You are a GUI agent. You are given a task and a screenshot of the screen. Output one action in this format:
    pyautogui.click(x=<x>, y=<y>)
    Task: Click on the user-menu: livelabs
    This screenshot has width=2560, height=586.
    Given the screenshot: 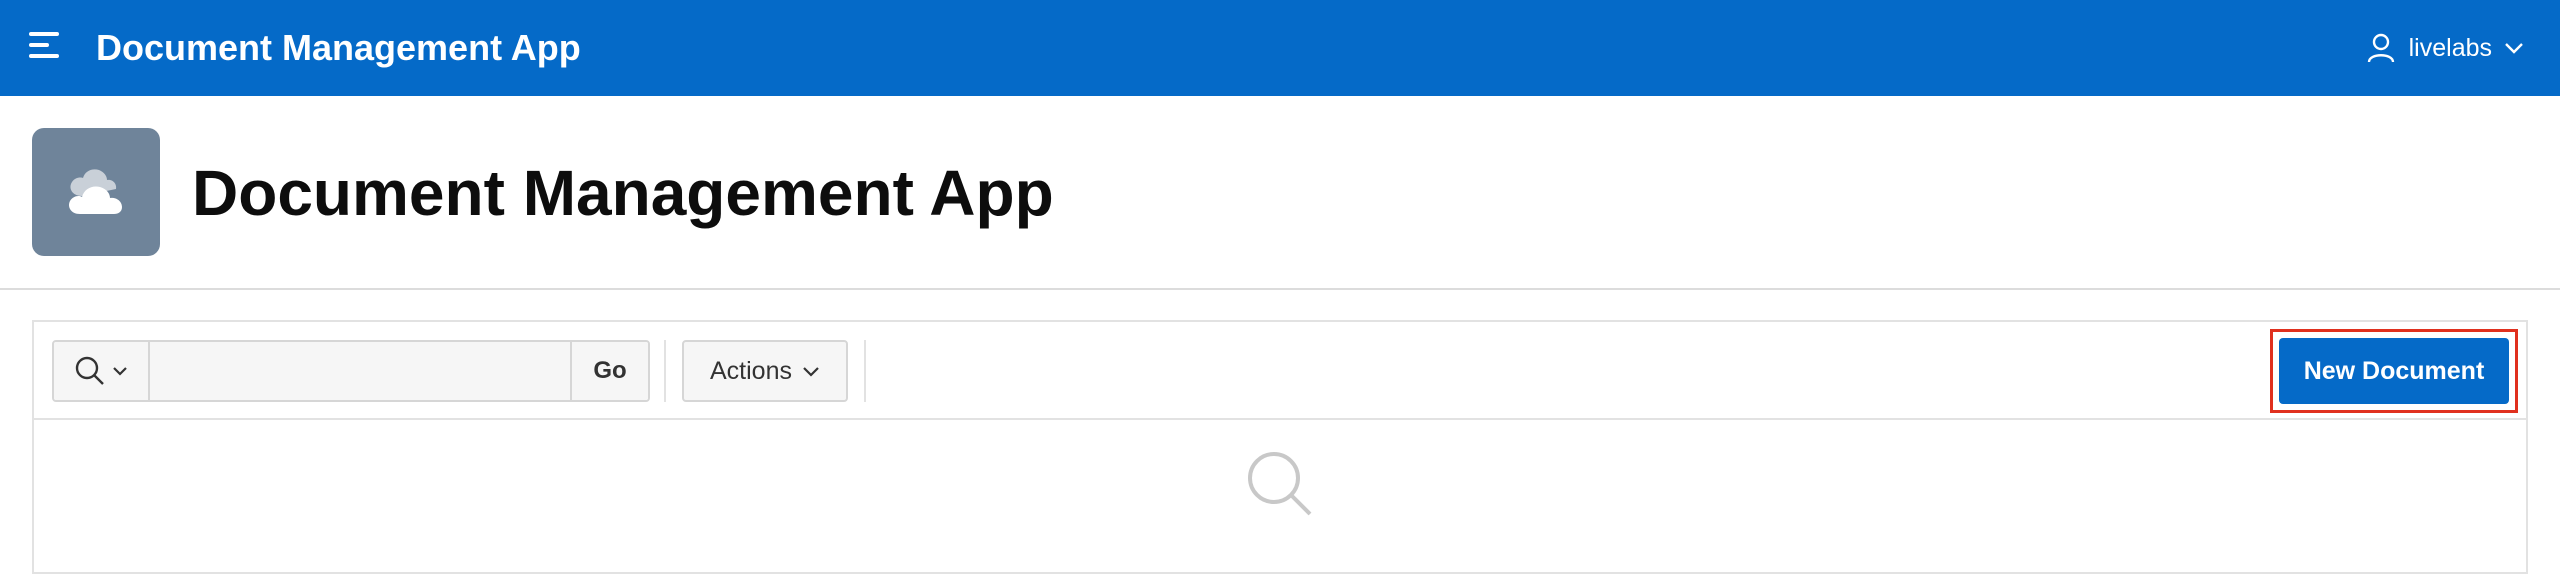 What is the action you would take?
    pyautogui.click(x=2445, y=48)
    